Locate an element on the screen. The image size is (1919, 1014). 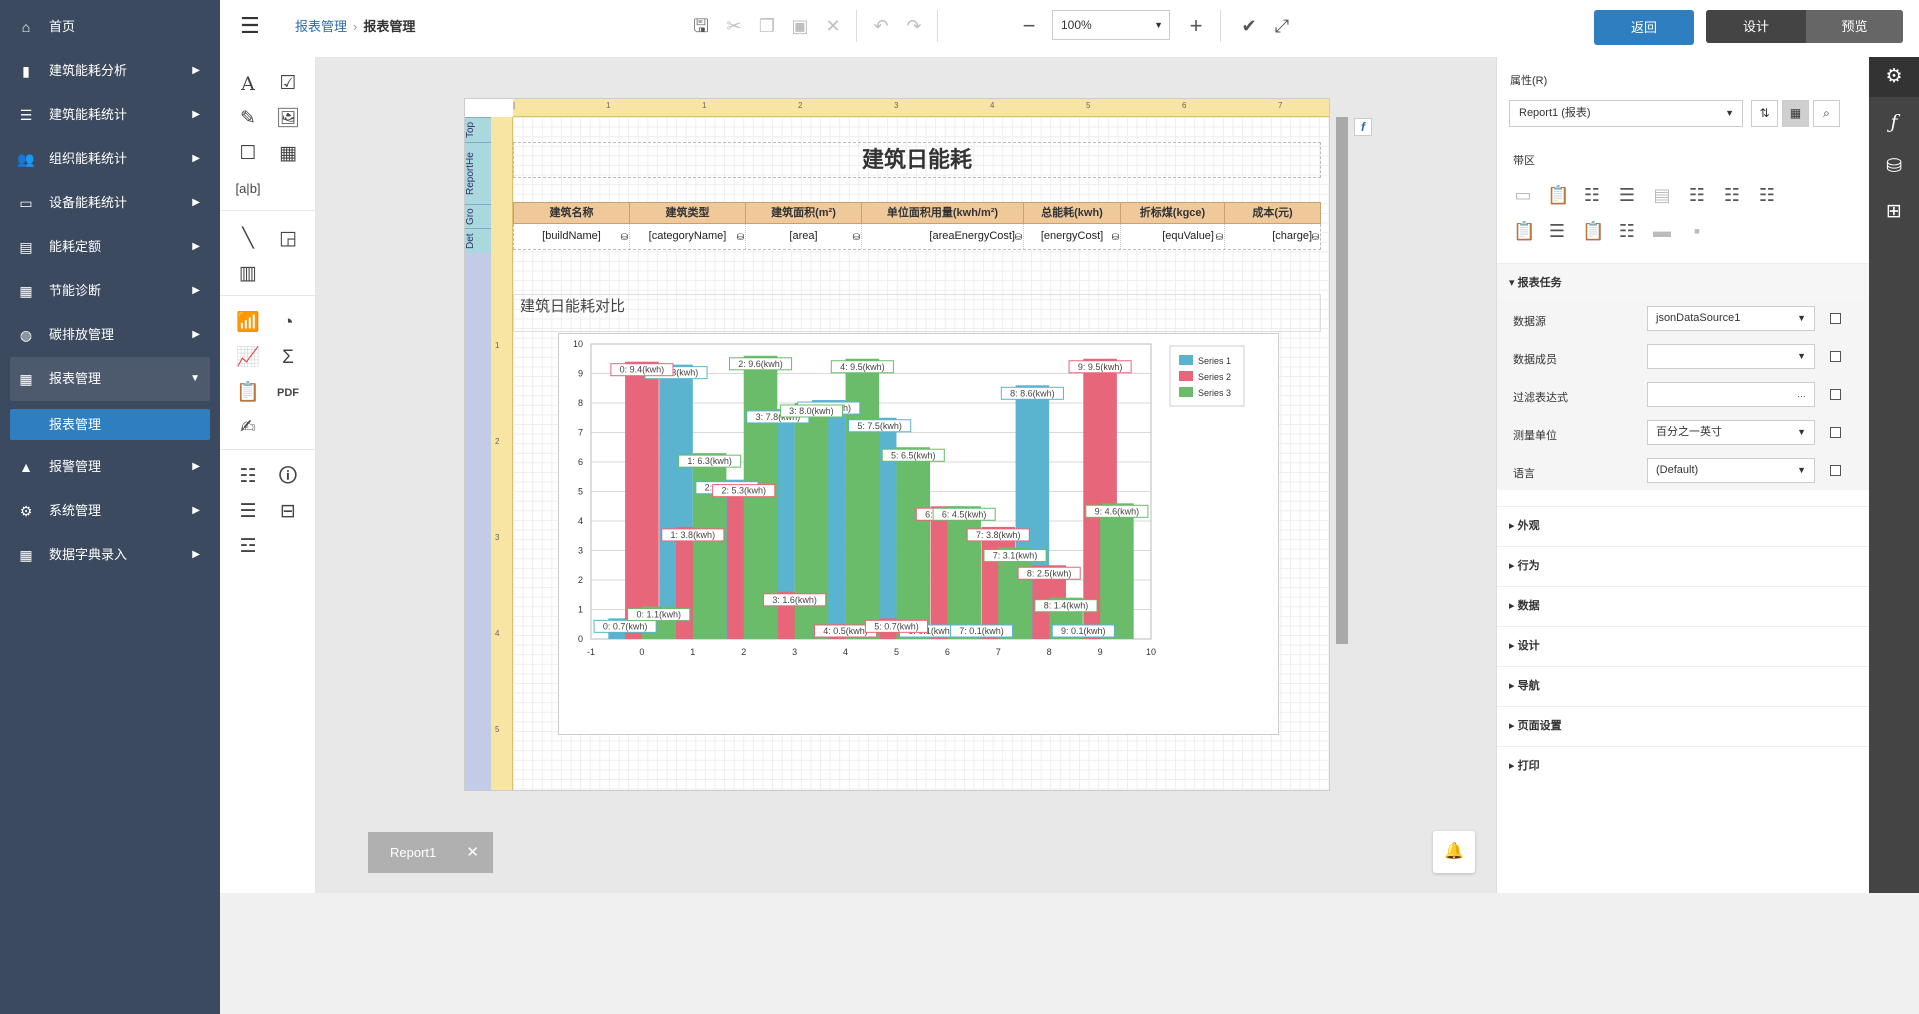
checkbox-tool-icon: ☑ is located at coordinates (288, 84).